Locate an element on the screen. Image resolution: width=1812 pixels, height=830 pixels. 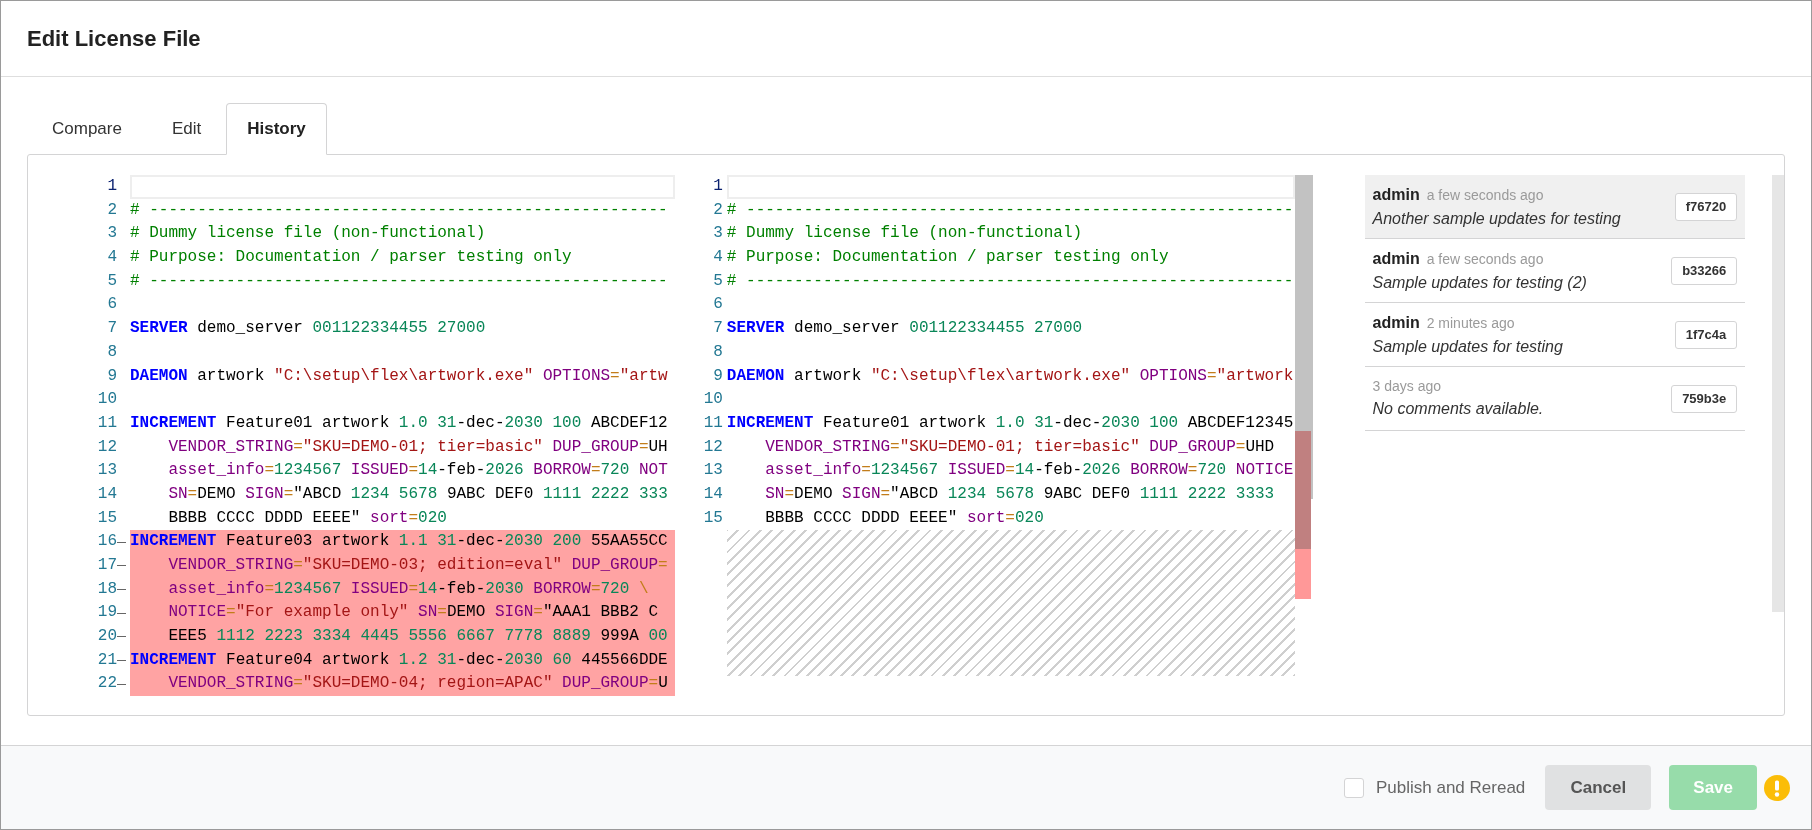
line-number: 21 is located at coordinates (106, 660).